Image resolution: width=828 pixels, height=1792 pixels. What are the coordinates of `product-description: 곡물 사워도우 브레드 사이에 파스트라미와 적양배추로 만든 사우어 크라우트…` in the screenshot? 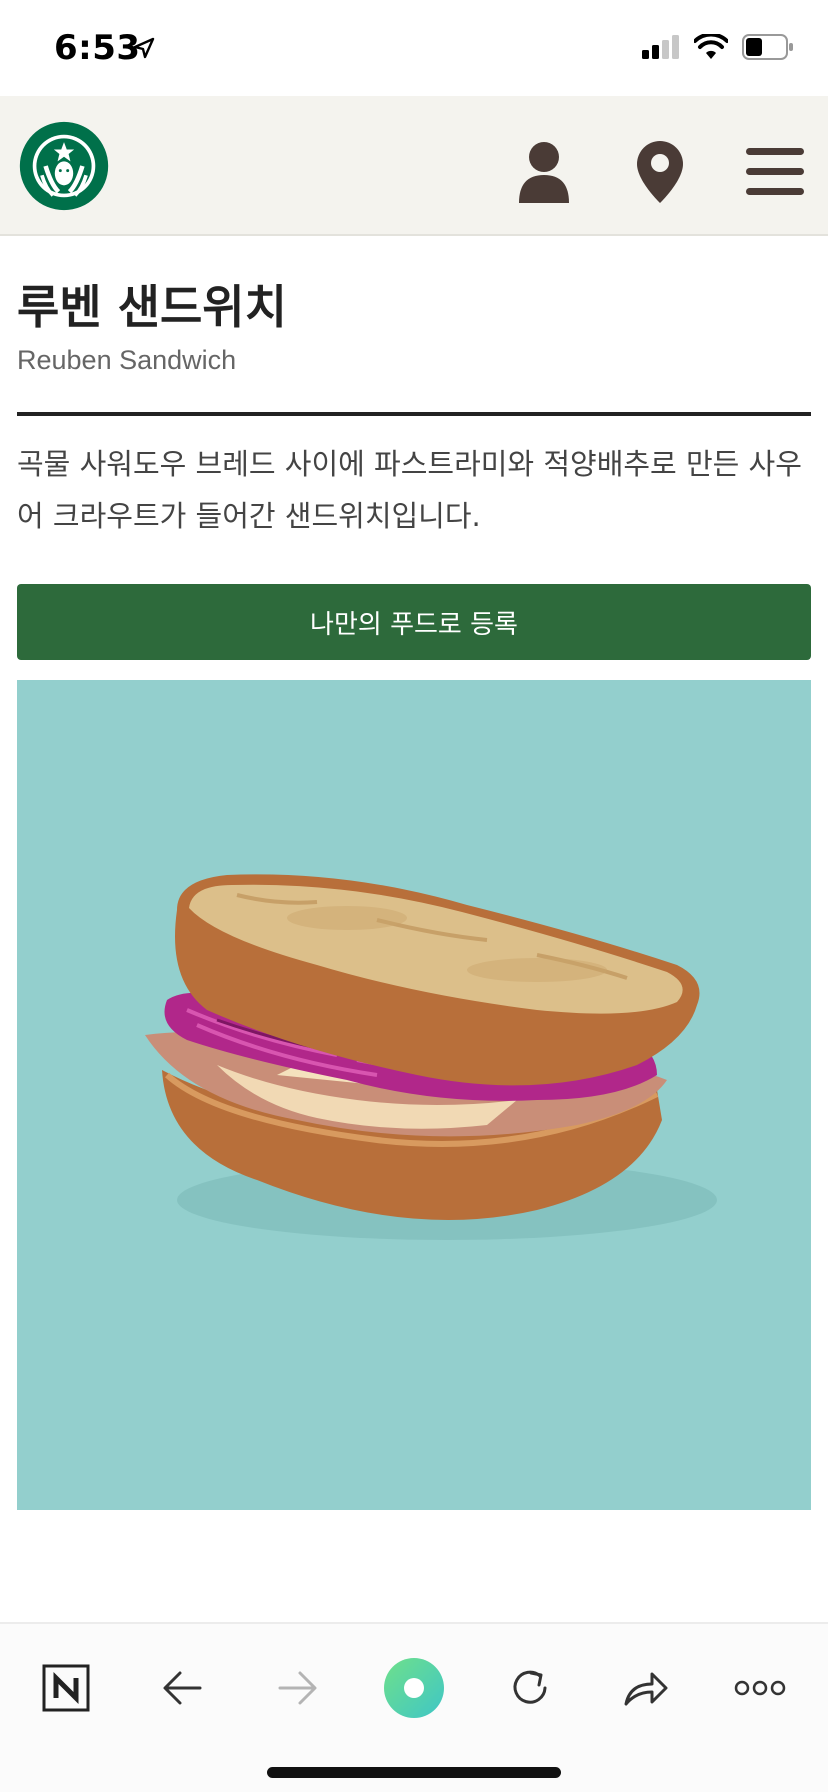 It's located at (409, 490).